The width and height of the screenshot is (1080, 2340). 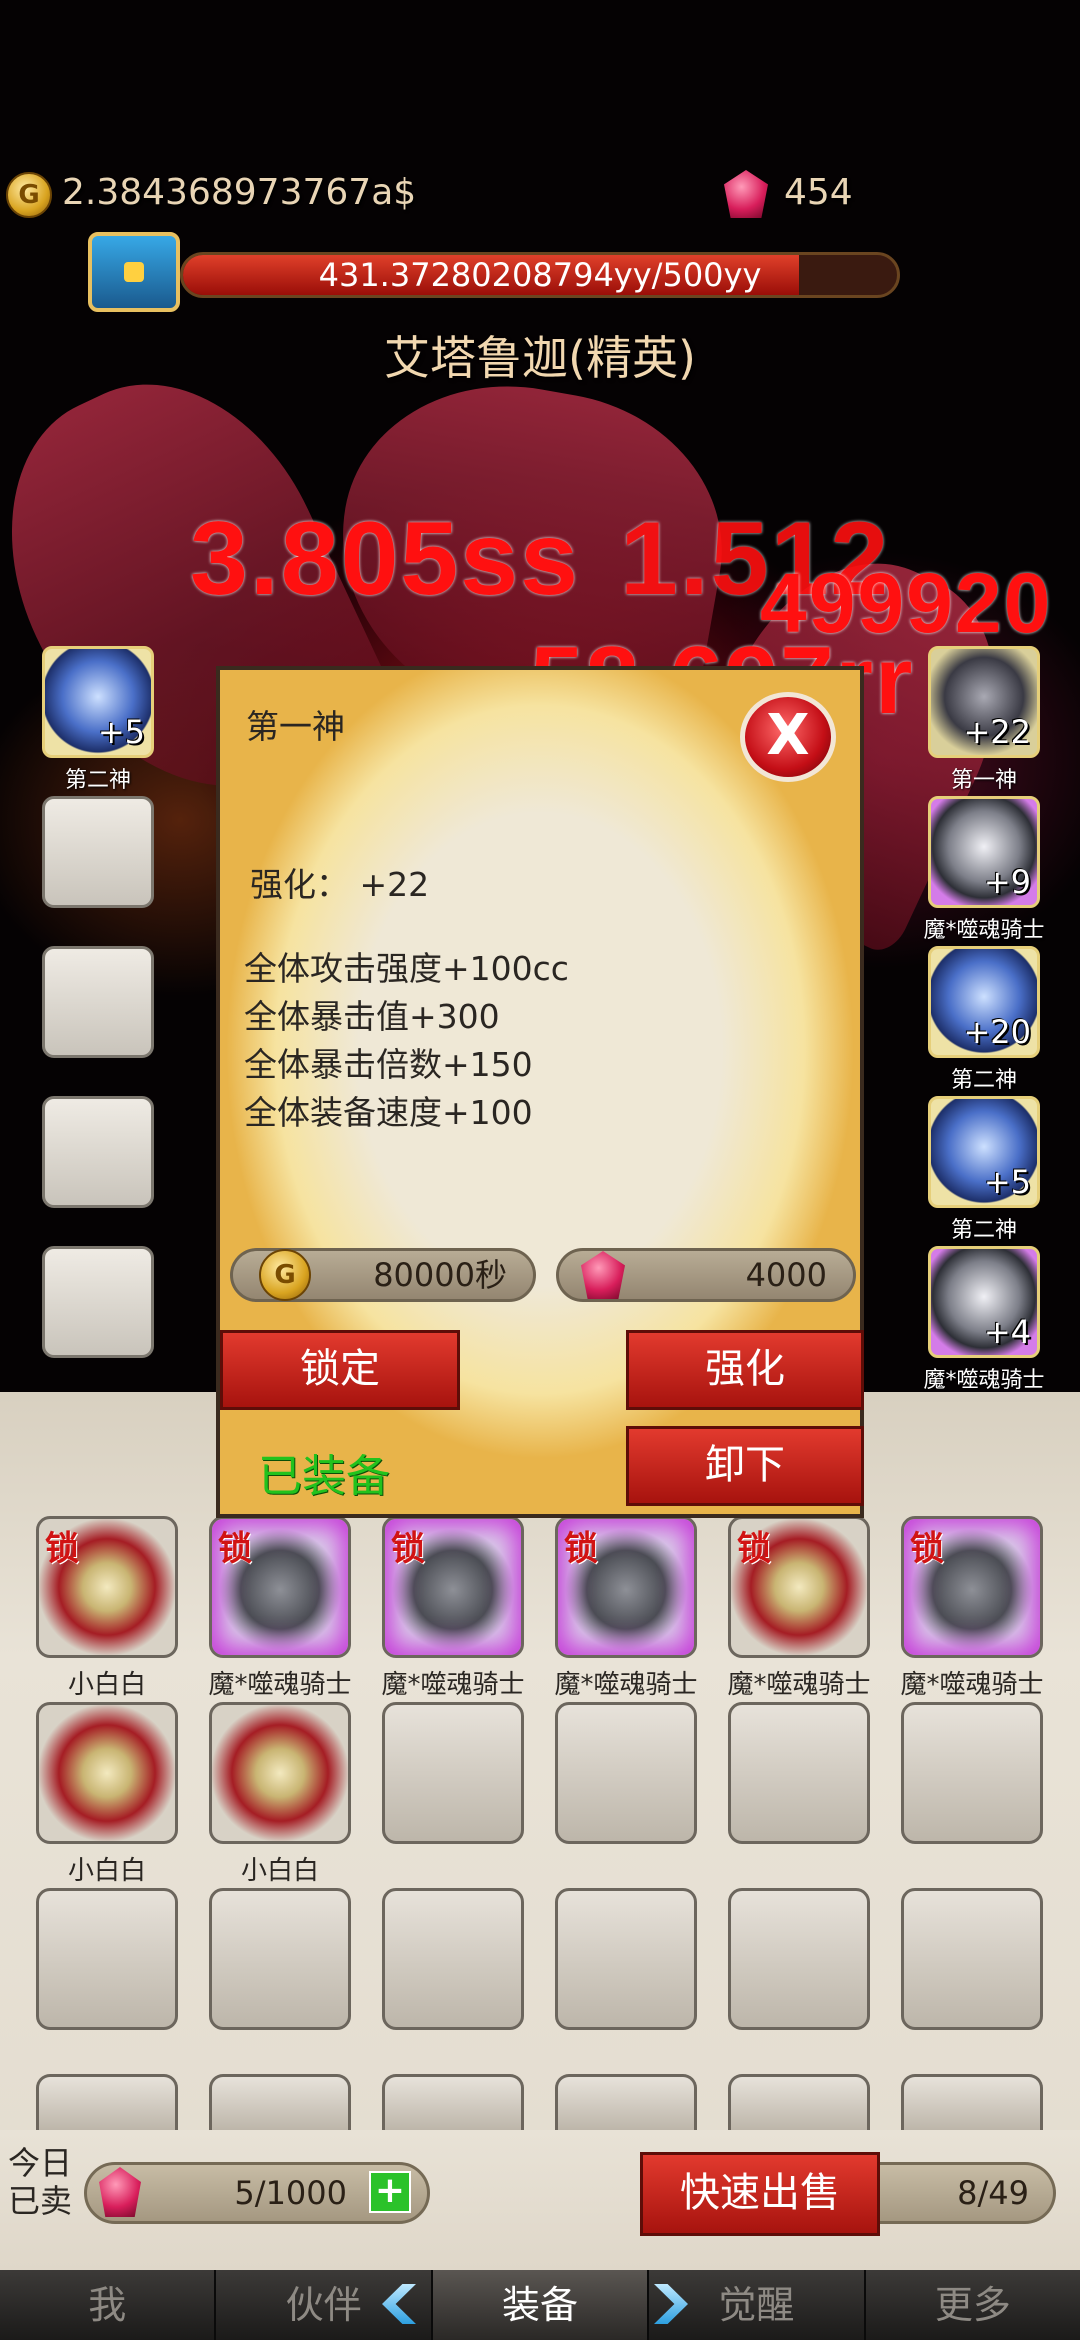 I want to click on right-equip-slot-2: +9, so click(x=984, y=852).